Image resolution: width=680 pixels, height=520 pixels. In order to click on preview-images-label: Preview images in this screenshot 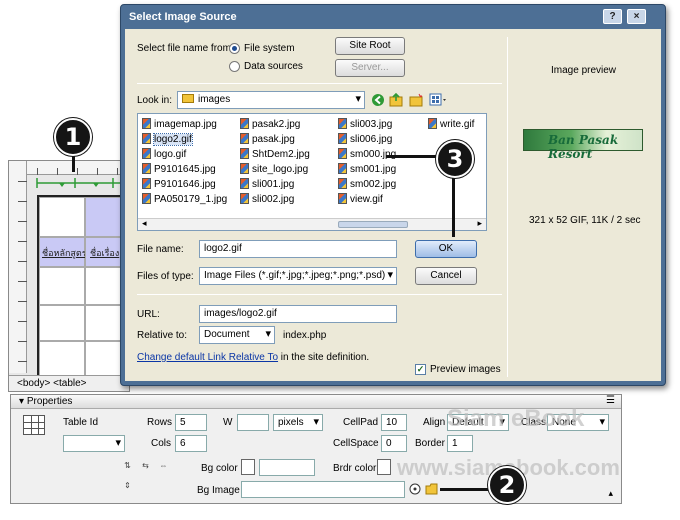, I will do `click(465, 369)`.